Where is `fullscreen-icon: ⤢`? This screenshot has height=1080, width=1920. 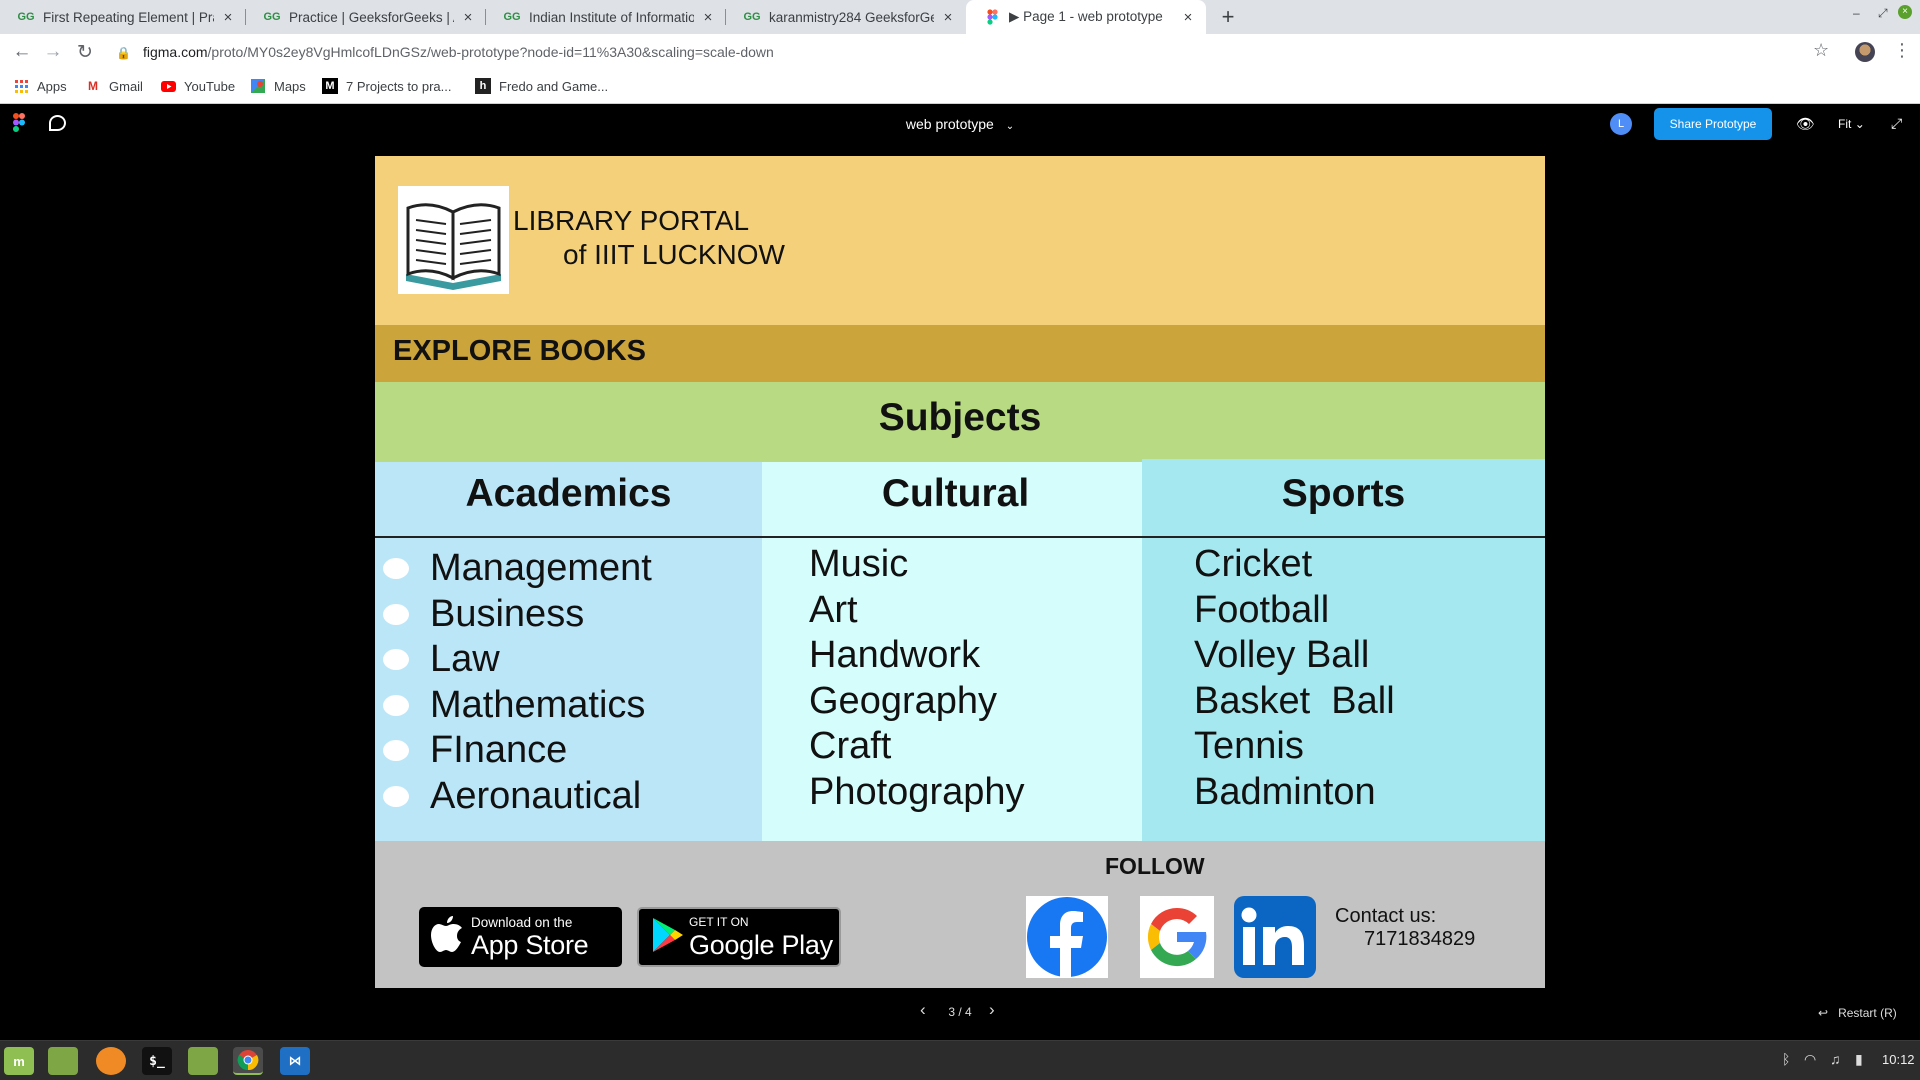 fullscreen-icon: ⤢ is located at coordinates (1896, 123).